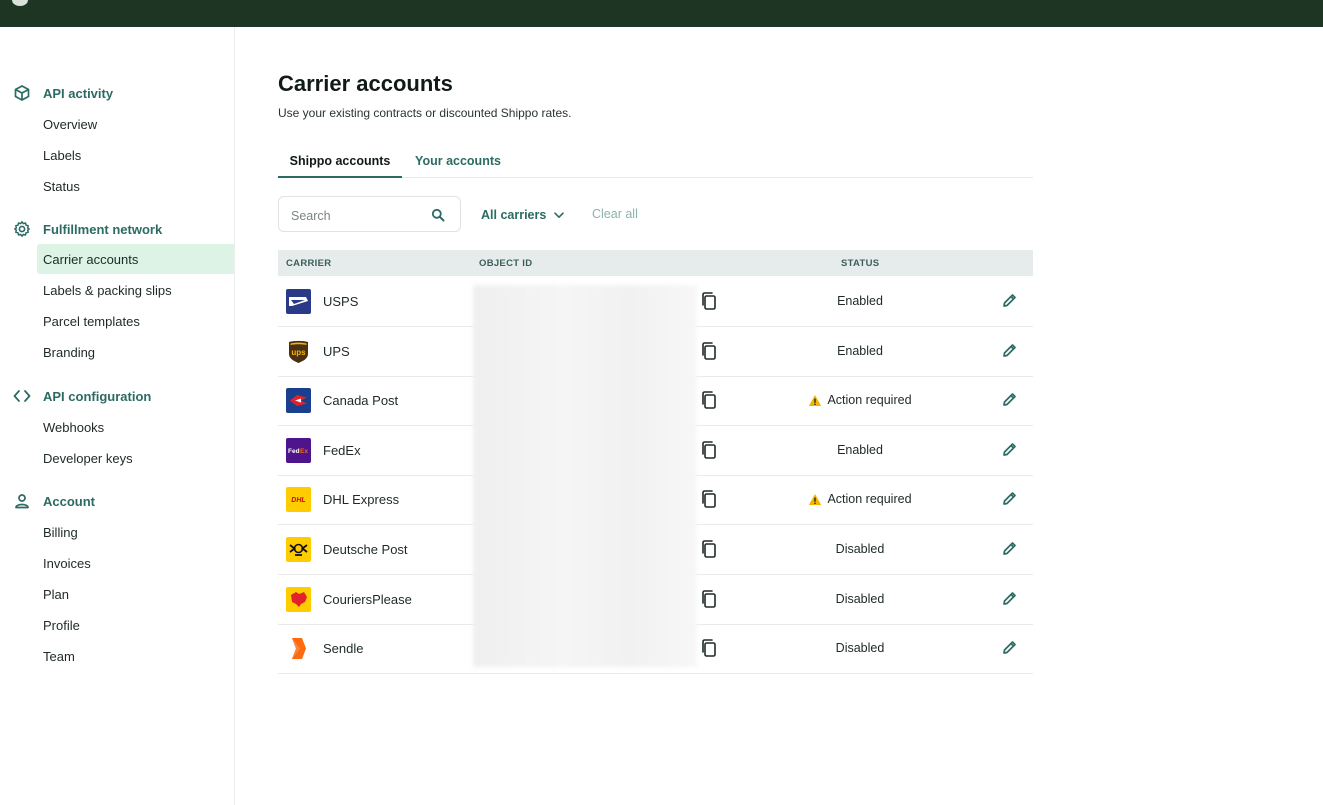 The height and width of the screenshot is (805, 1323). Describe the element at coordinates (59, 656) in the screenshot. I see `sidebar-item-label: Team` at that location.